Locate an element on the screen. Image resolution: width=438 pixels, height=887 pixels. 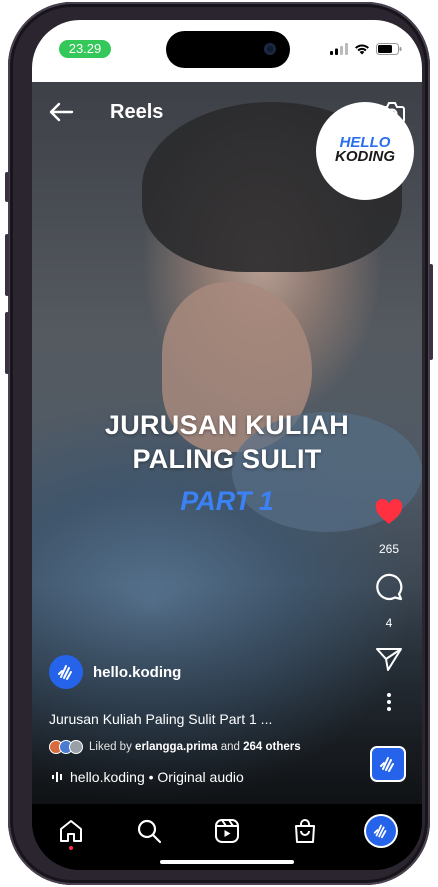
nav-search is located at coordinates (149, 831).